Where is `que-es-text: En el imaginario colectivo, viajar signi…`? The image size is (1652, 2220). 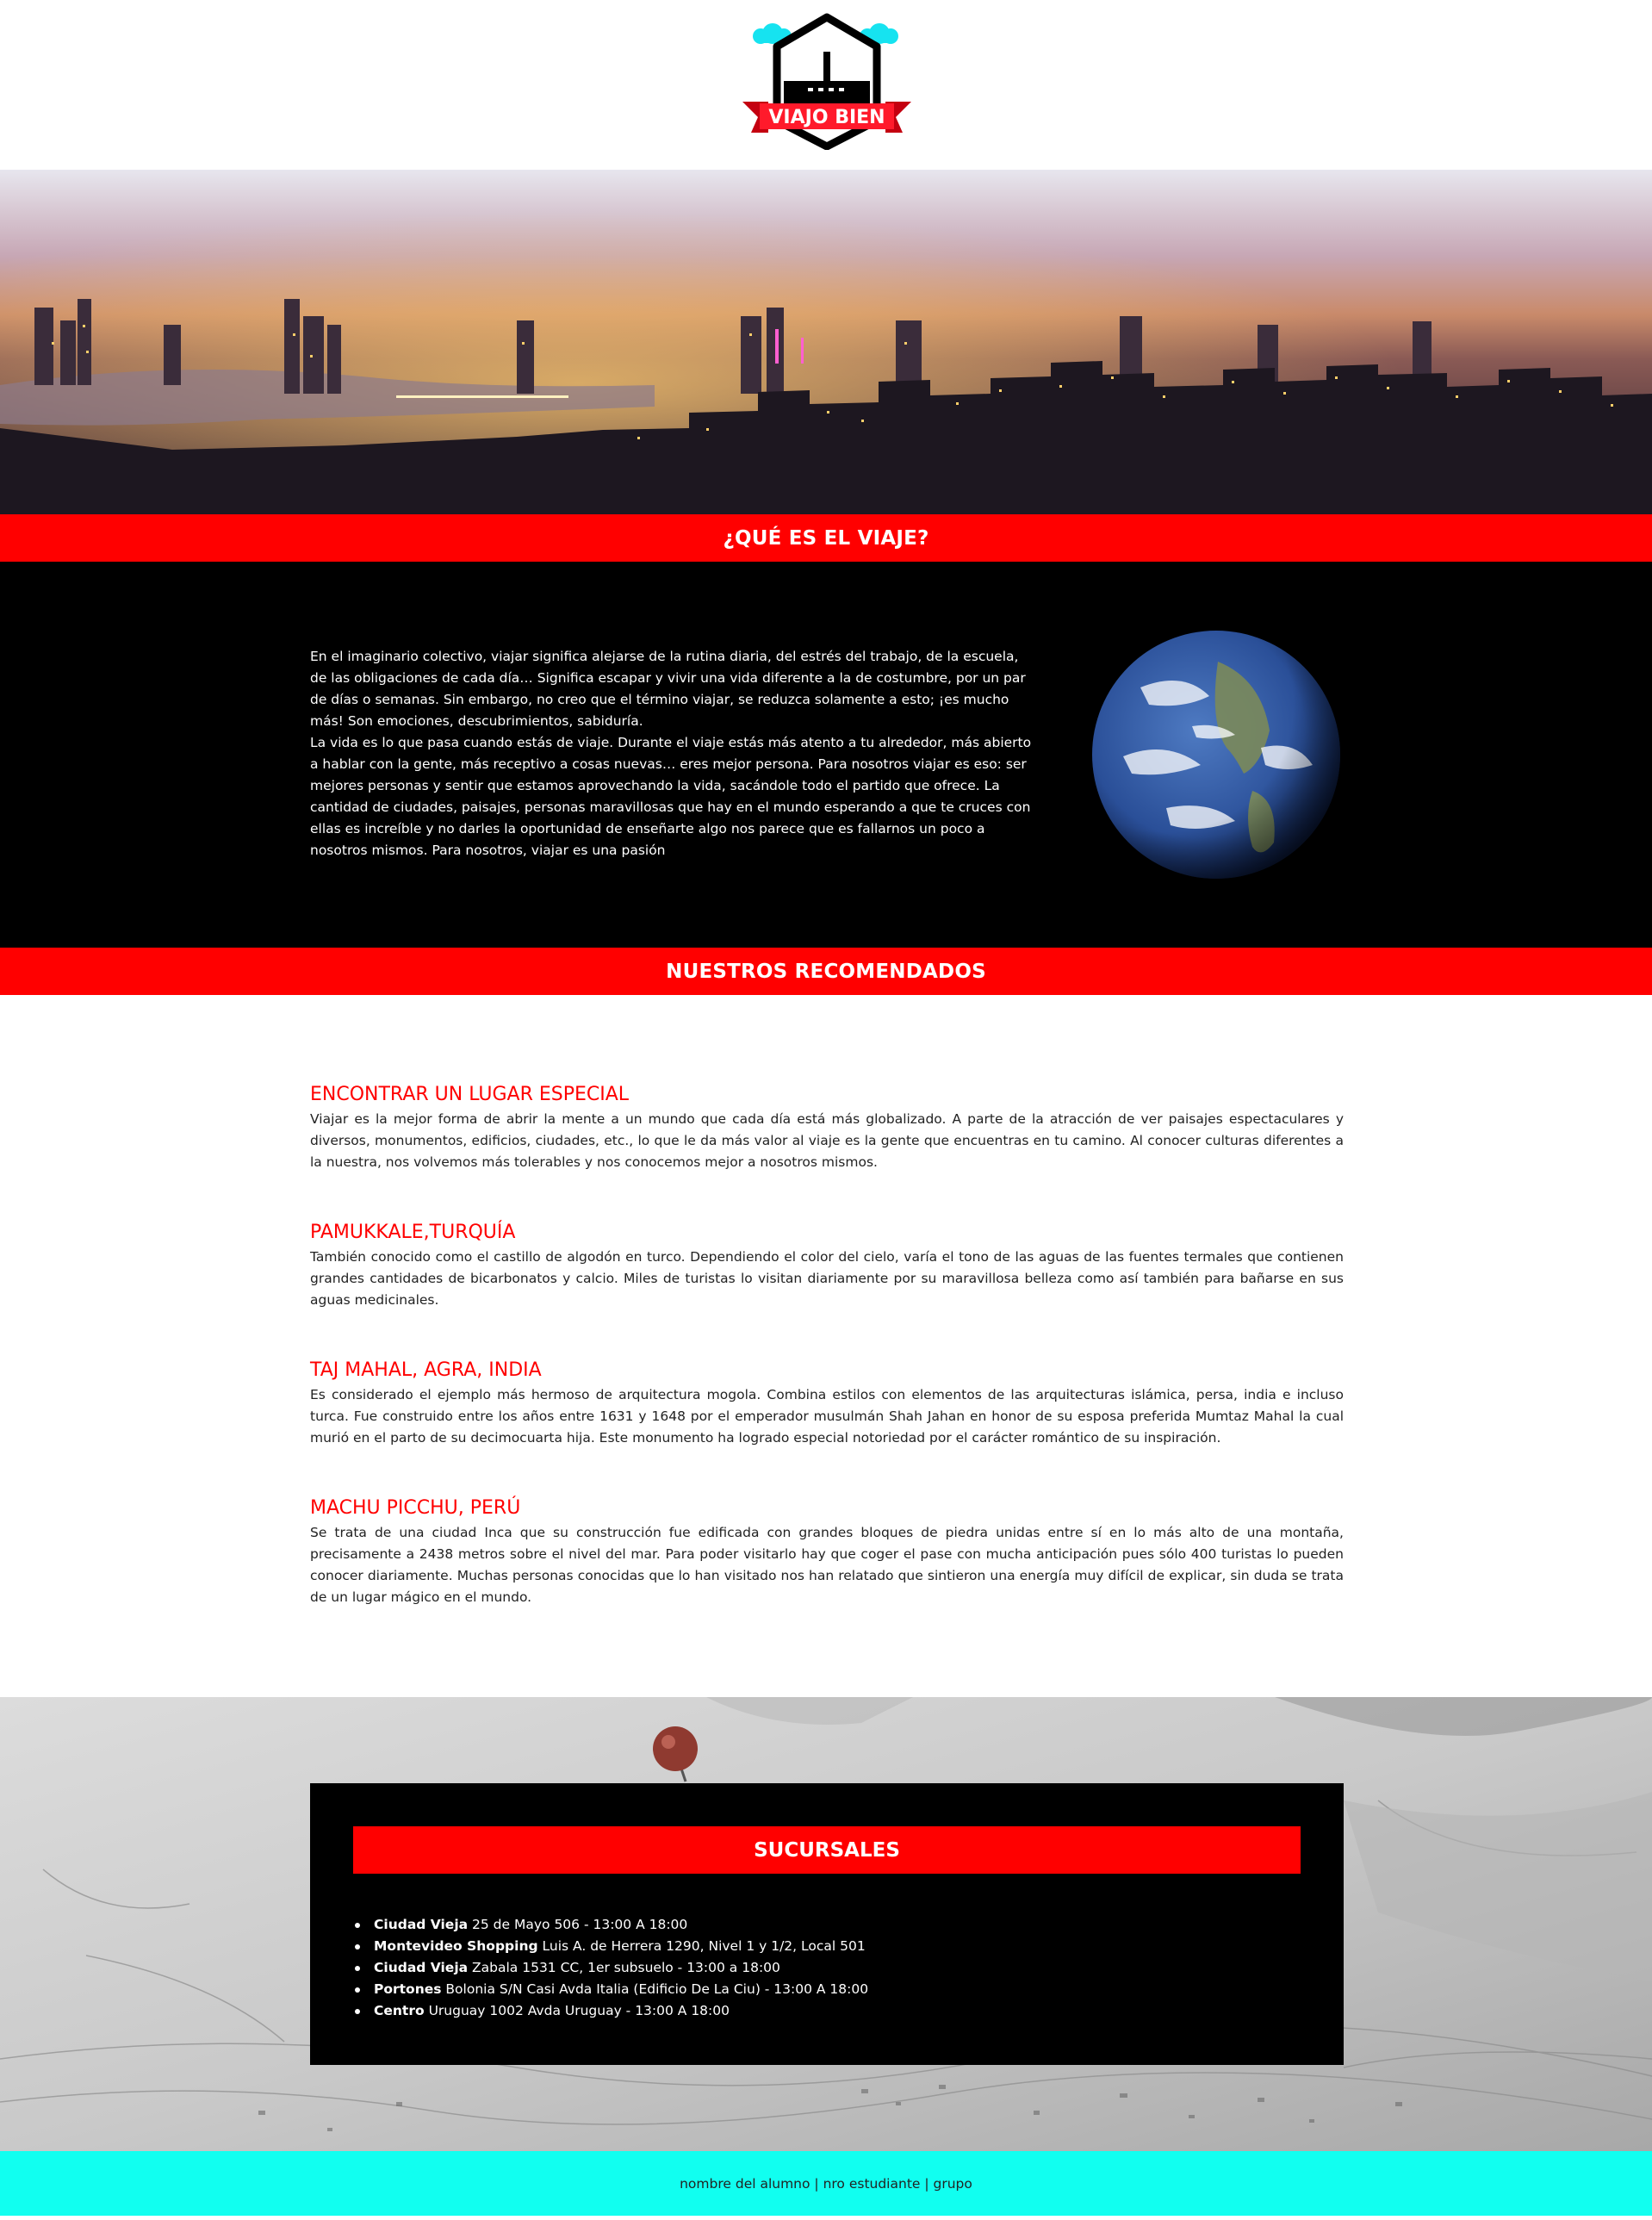
que-es-text: En el imaginario colectivo, viajar signi… is located at coordinates (672, 753).